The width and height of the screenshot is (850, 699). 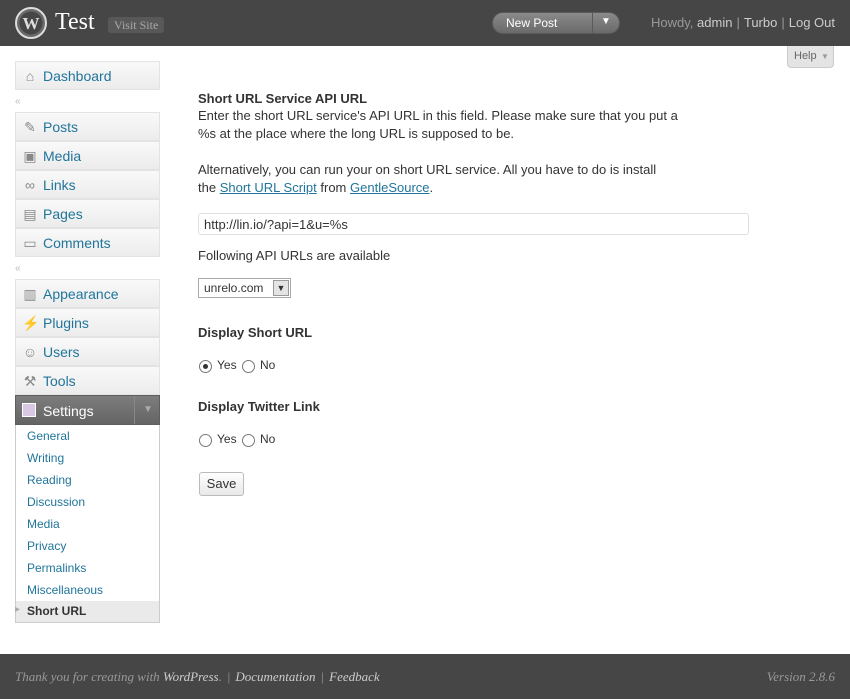 I want to click on sidebar-item-label: Plugins, so click(x=66, y=323).